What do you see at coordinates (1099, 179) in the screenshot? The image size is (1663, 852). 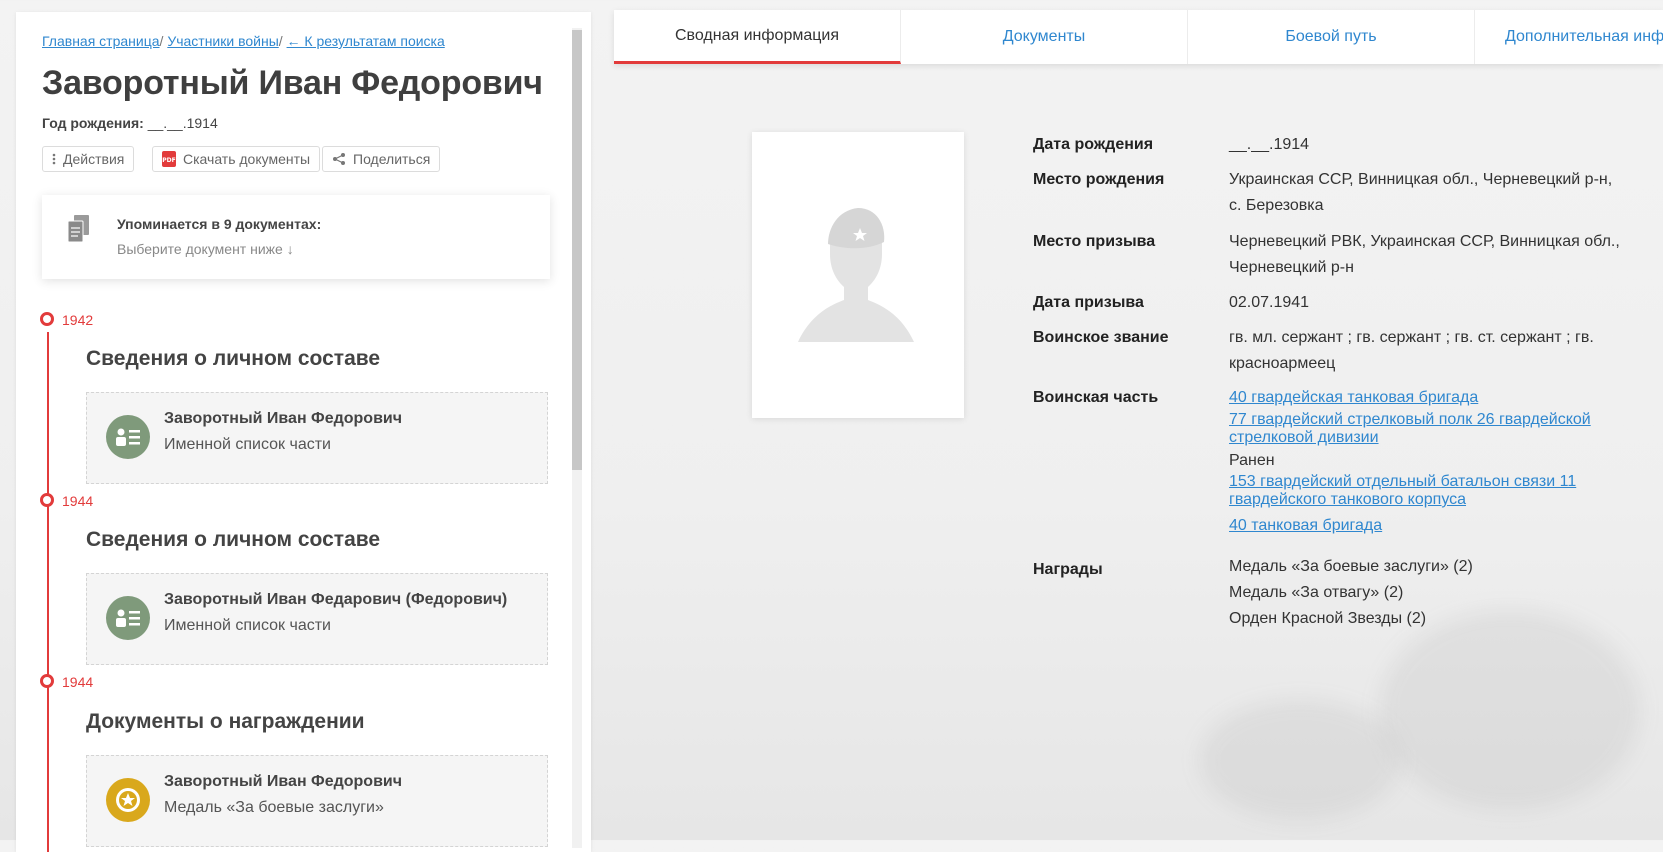 I see `birth-place-label: Место рождения` at bounding box center [1099, 179].